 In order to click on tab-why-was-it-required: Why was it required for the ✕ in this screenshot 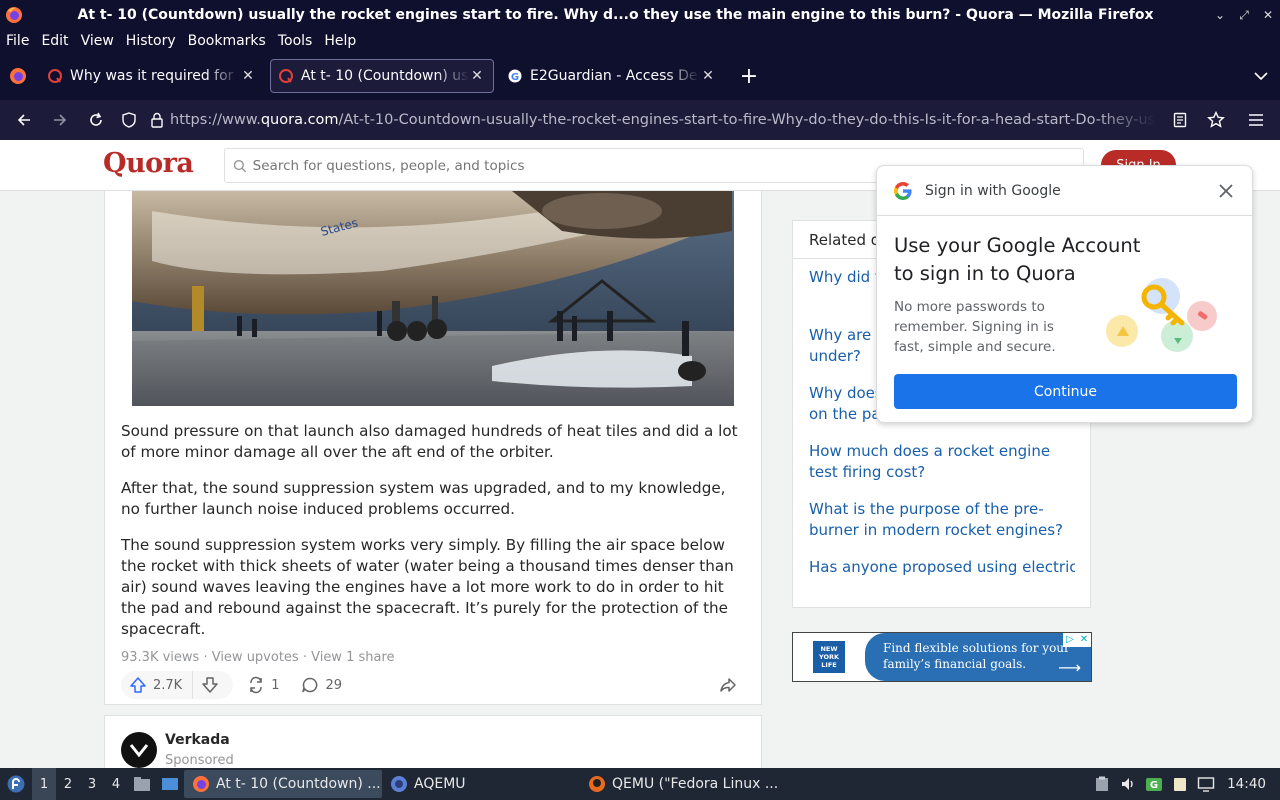, I will do `click(152, 76)`.